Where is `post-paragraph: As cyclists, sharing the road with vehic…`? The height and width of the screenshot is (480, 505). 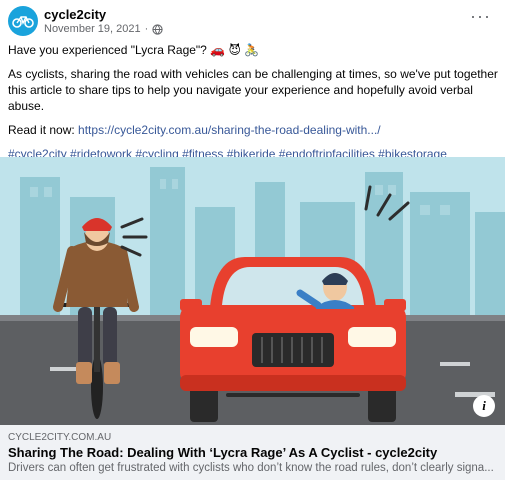
post-paragraph: As cyclists, sharing the road with vehic… is located at coordinates (253, 90).